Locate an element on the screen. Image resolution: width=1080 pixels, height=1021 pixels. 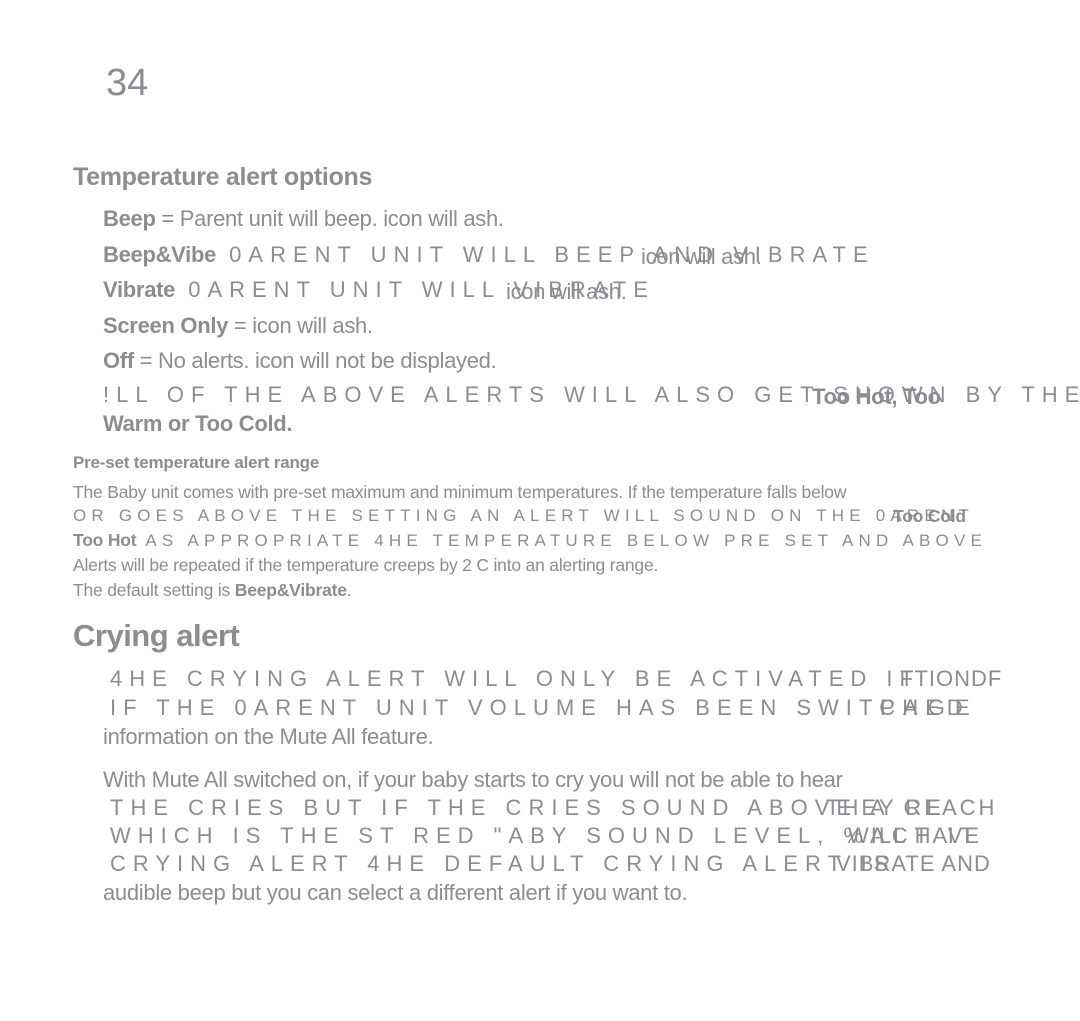
option-term: Off is located at coordinates (118, 360).